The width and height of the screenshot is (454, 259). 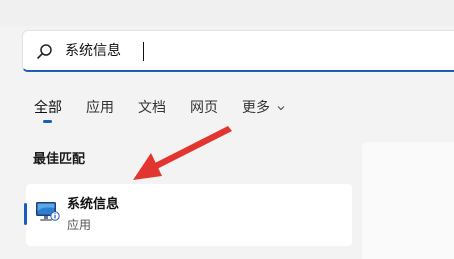 I want to click on best-match-heading: 最佳匹配, so click(x=59, y=159).